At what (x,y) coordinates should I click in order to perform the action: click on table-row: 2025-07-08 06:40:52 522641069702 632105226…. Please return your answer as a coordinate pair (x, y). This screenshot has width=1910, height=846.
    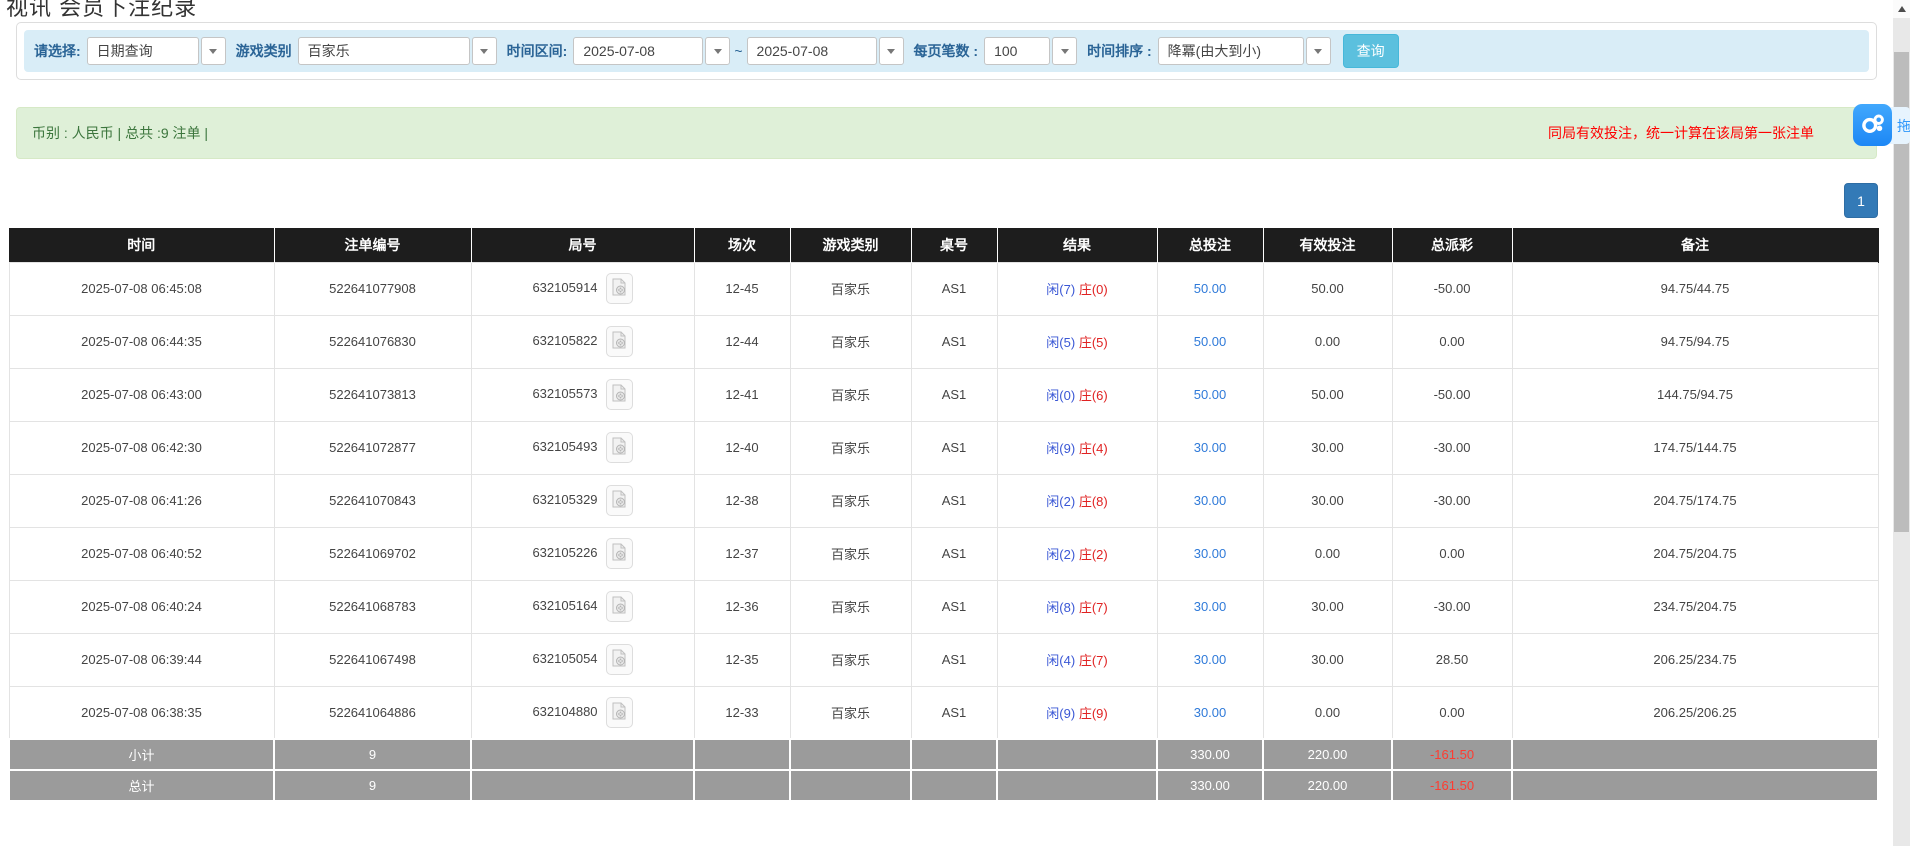
    Looking at the image, I should click on (943, 553).